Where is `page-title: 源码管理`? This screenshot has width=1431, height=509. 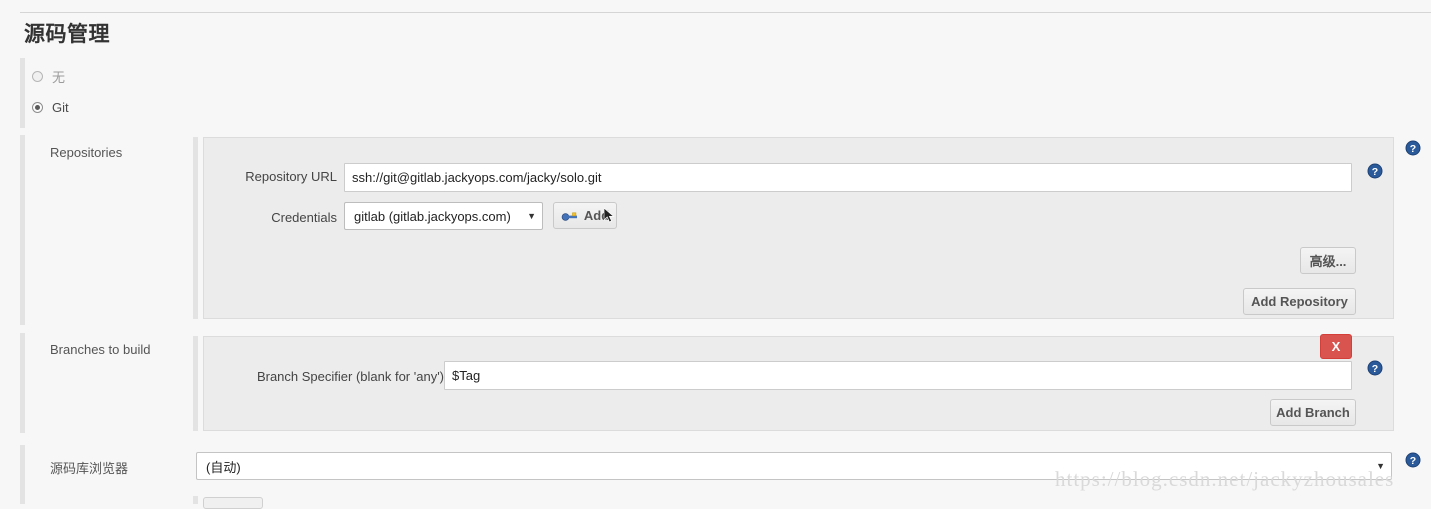 page-title: 源码管理 is located at coordinates (67, 34).